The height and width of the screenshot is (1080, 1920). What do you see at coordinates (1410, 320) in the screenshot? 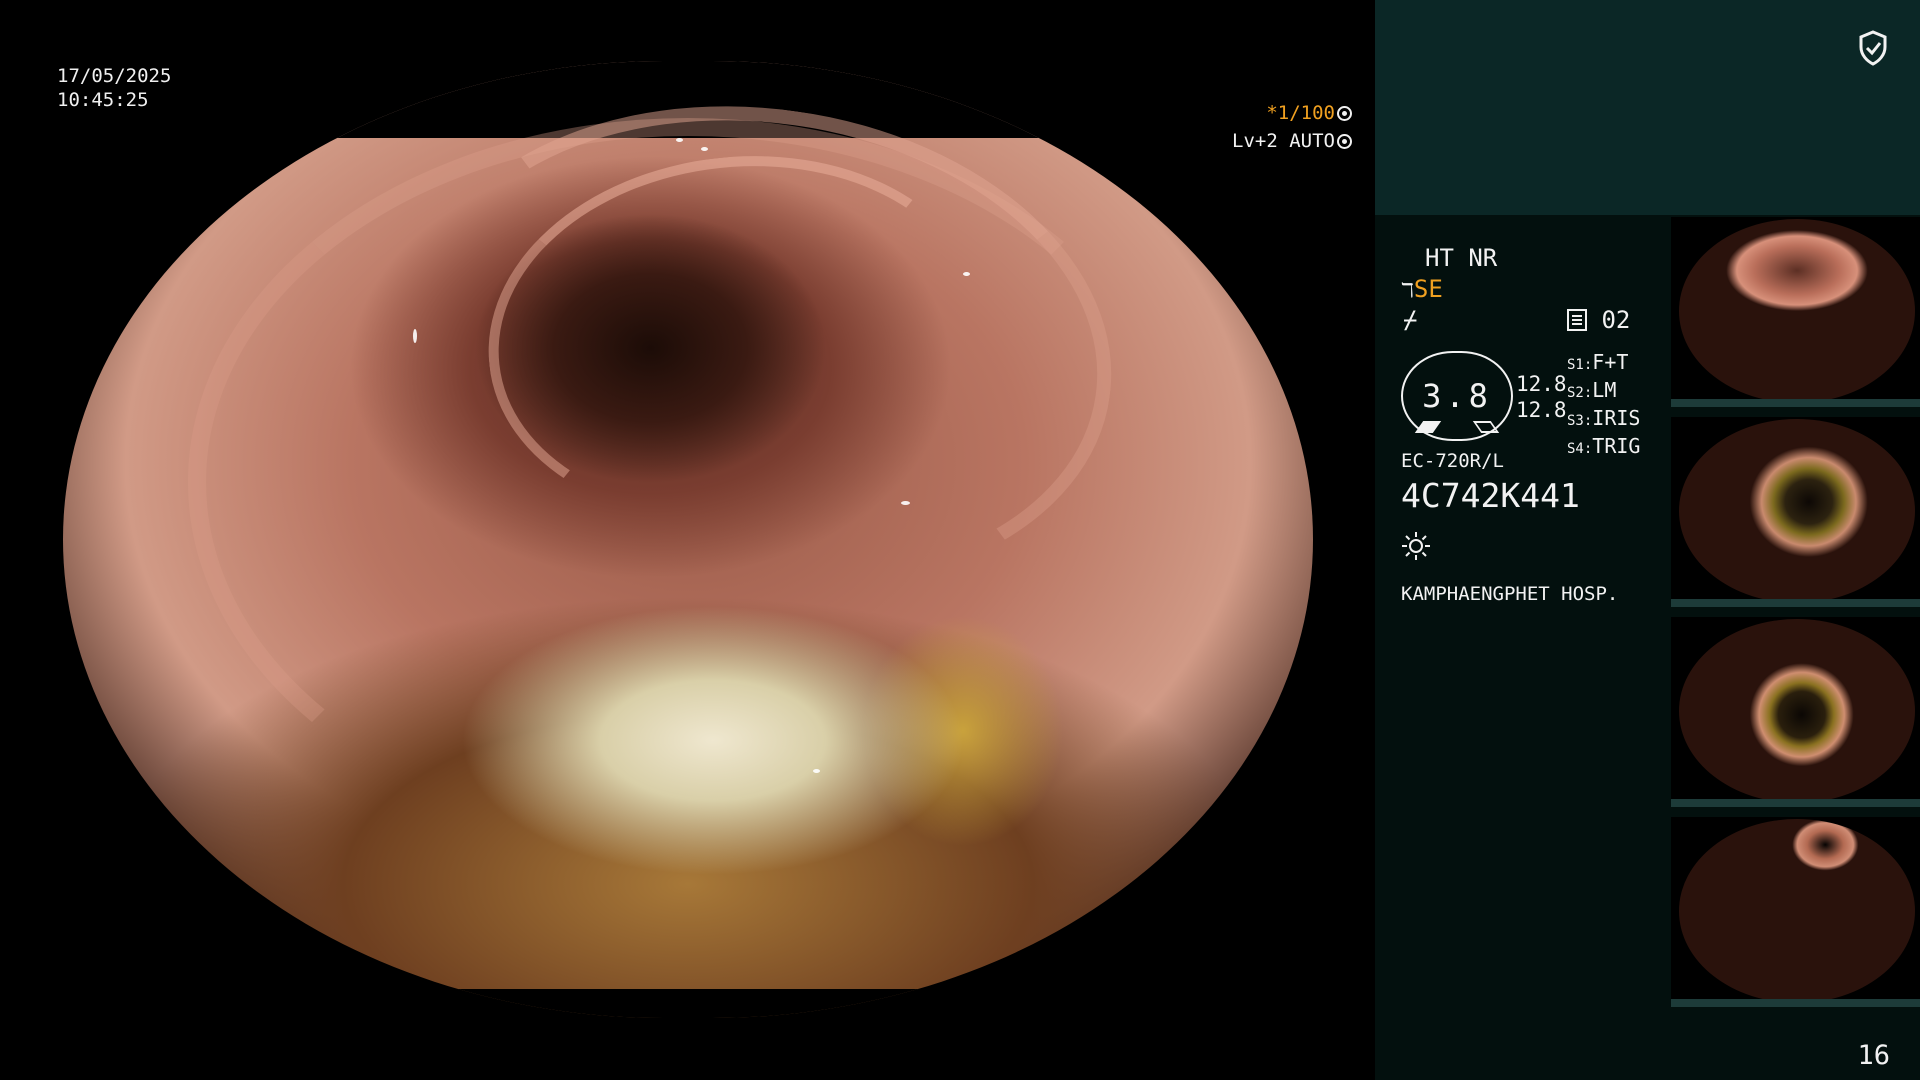
I see `freeze-icon: ⌿` at bounding box center [1410, 320].